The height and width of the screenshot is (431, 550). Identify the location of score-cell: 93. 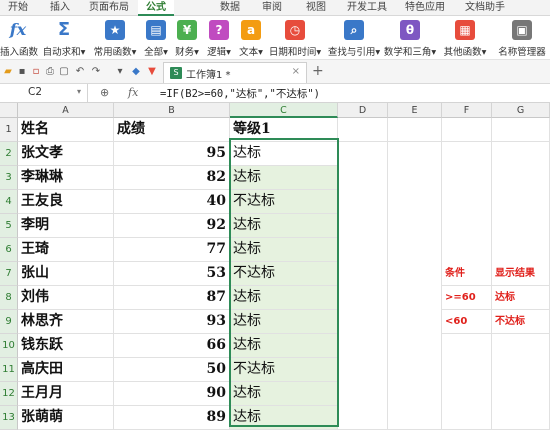
(172, 322).